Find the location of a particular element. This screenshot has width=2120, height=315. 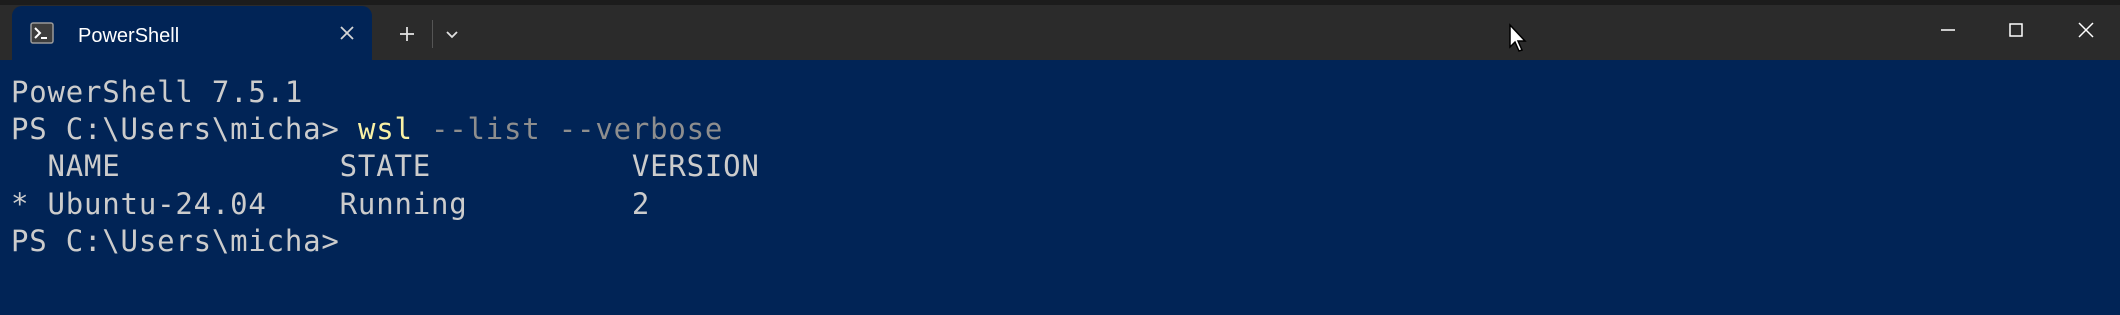

minimize-button is located at coordinates (1948, 30).